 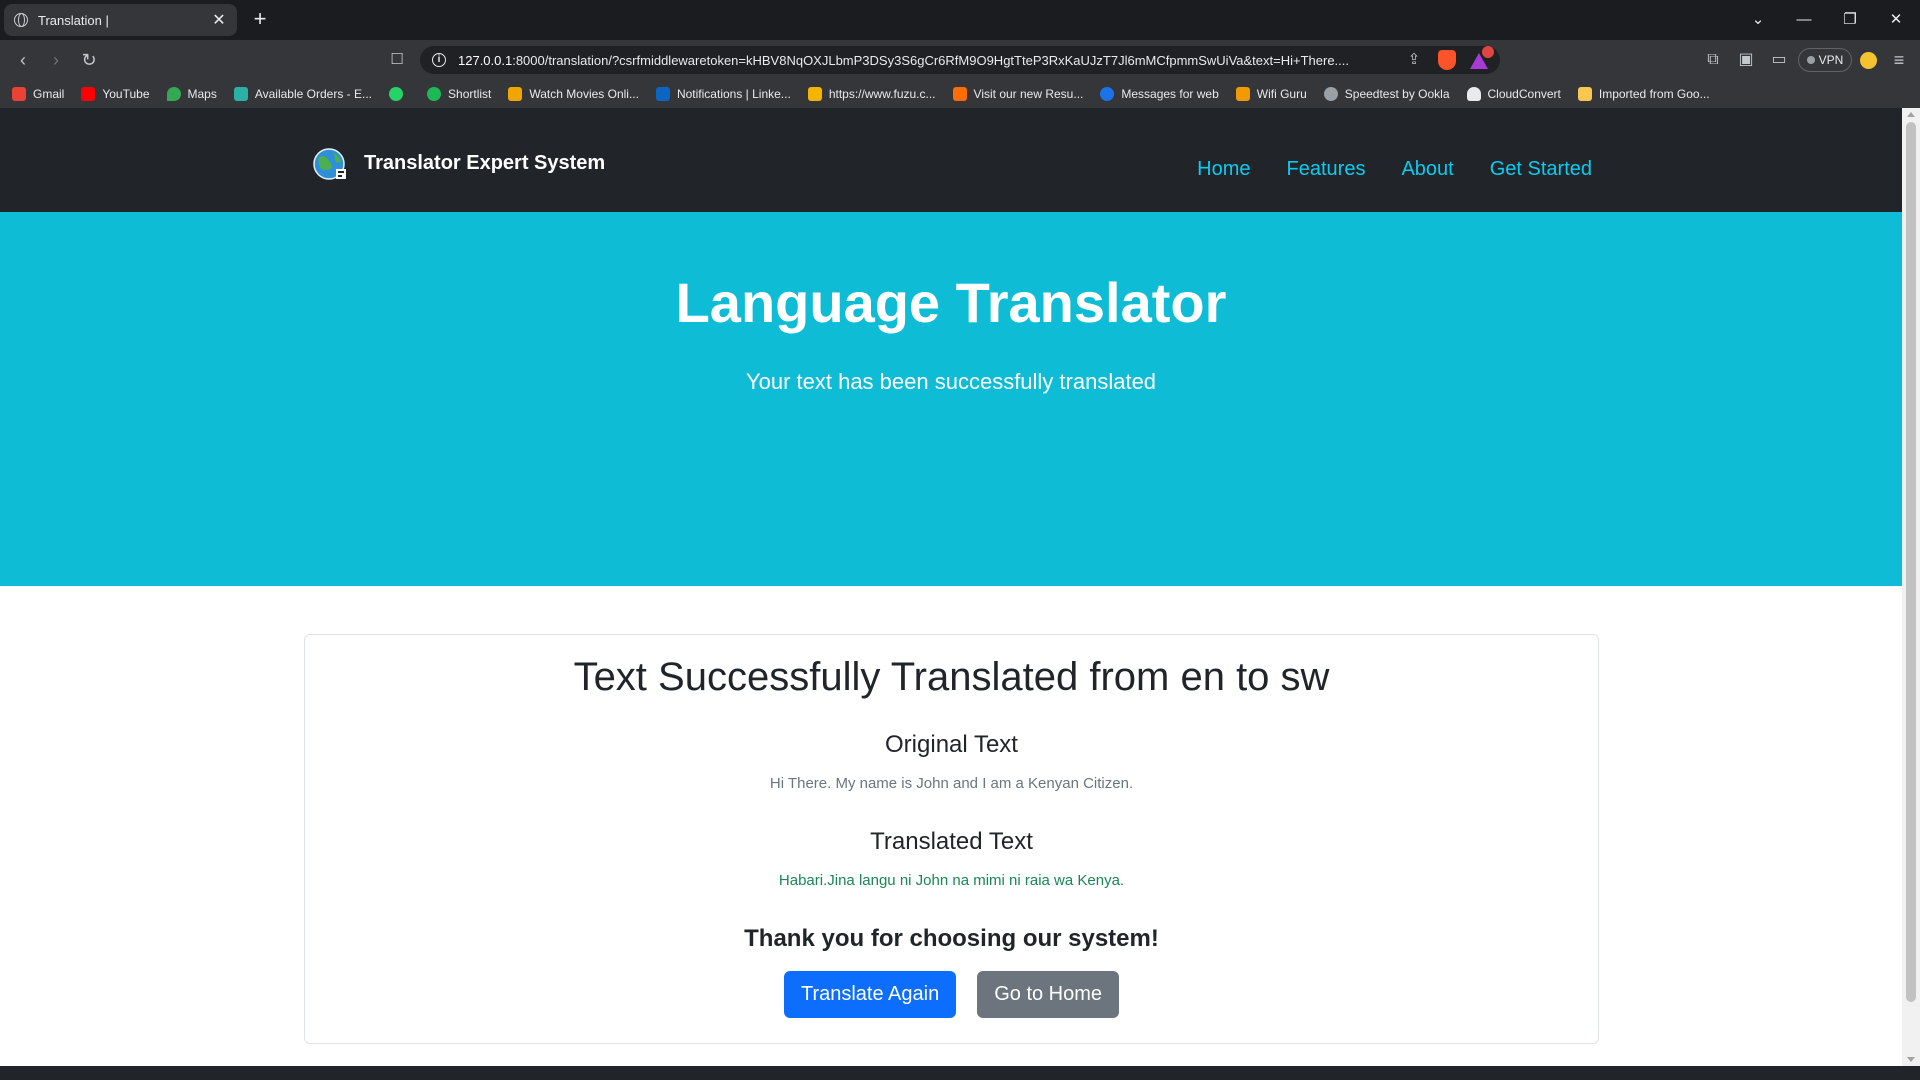 I want to click on bookmark-maps: Maps, so click(x=191, y=94).